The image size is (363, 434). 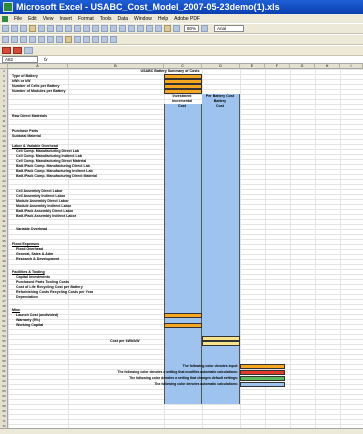 I want to click on row-header: 31, so click(x=4, y=221).